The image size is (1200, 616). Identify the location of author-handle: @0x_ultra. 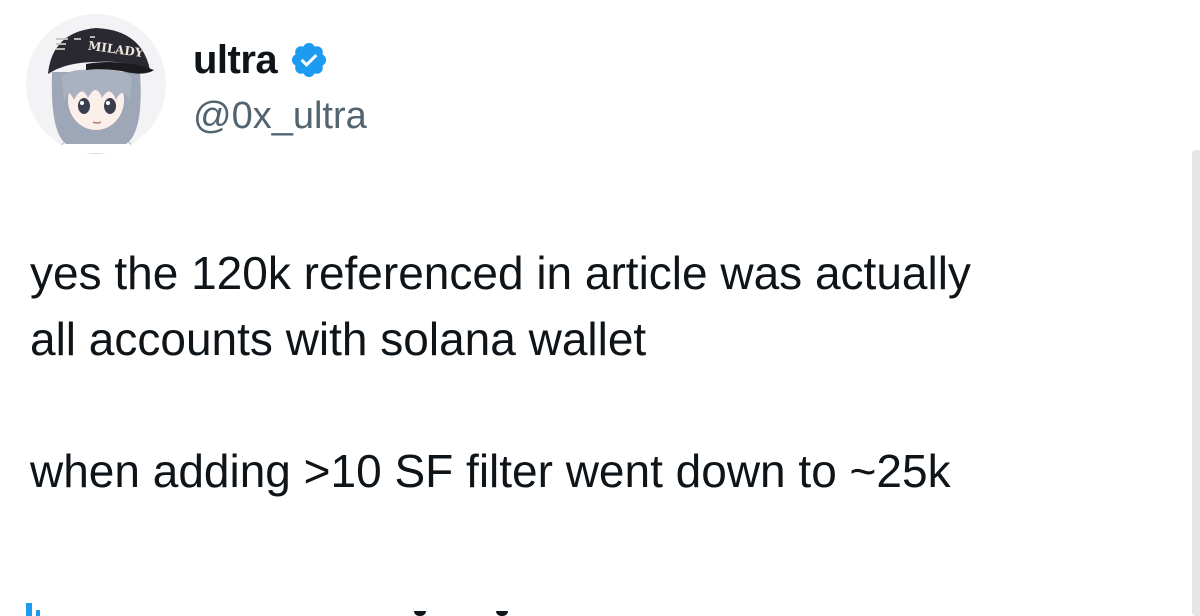
(280, 116).